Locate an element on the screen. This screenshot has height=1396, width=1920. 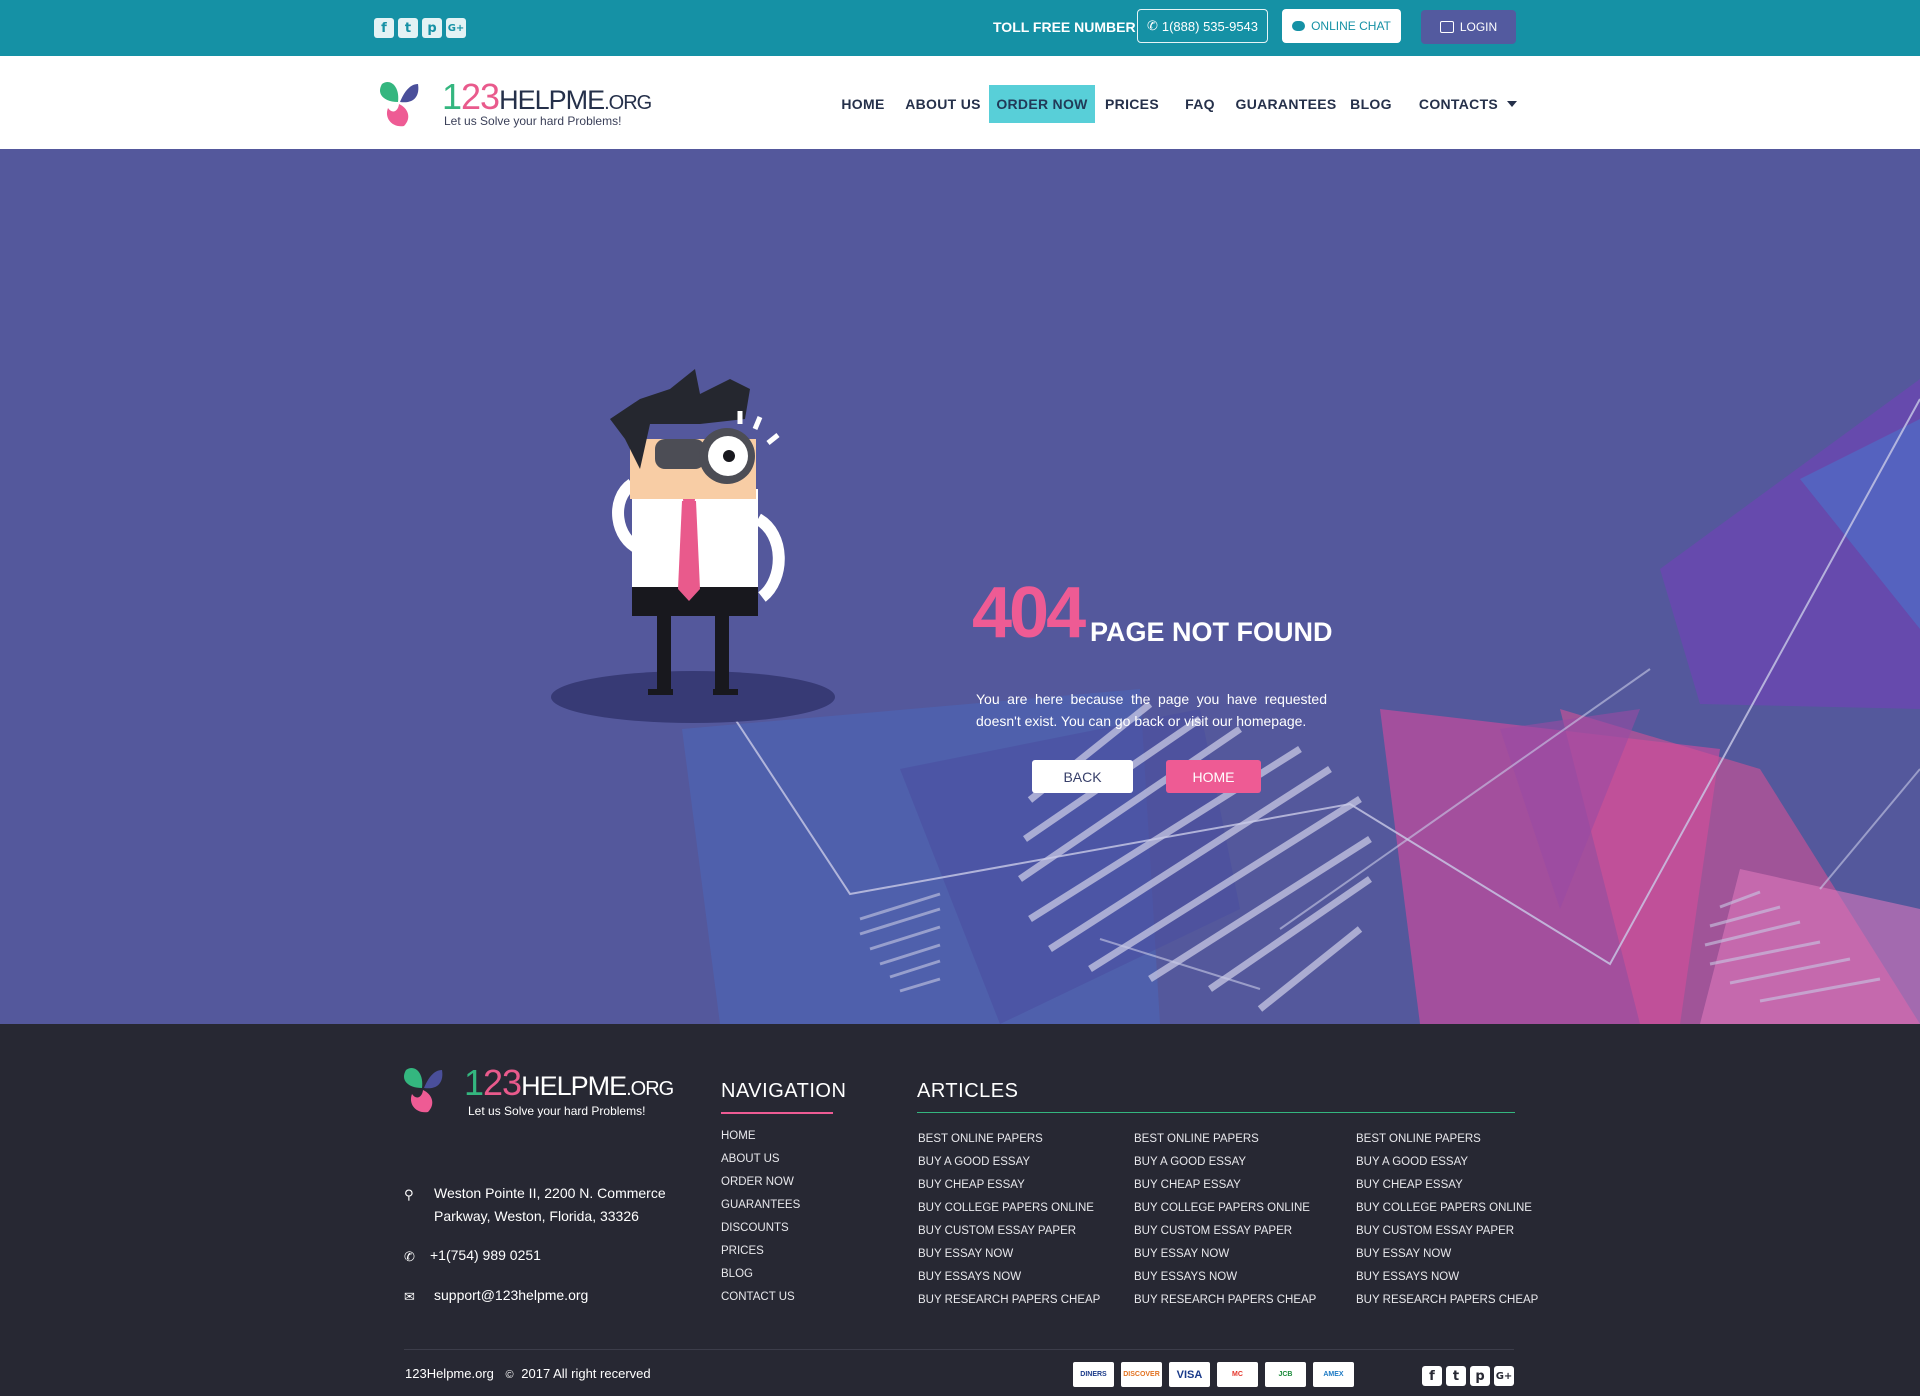
chat-icon is located at coordinates (1299, 26).